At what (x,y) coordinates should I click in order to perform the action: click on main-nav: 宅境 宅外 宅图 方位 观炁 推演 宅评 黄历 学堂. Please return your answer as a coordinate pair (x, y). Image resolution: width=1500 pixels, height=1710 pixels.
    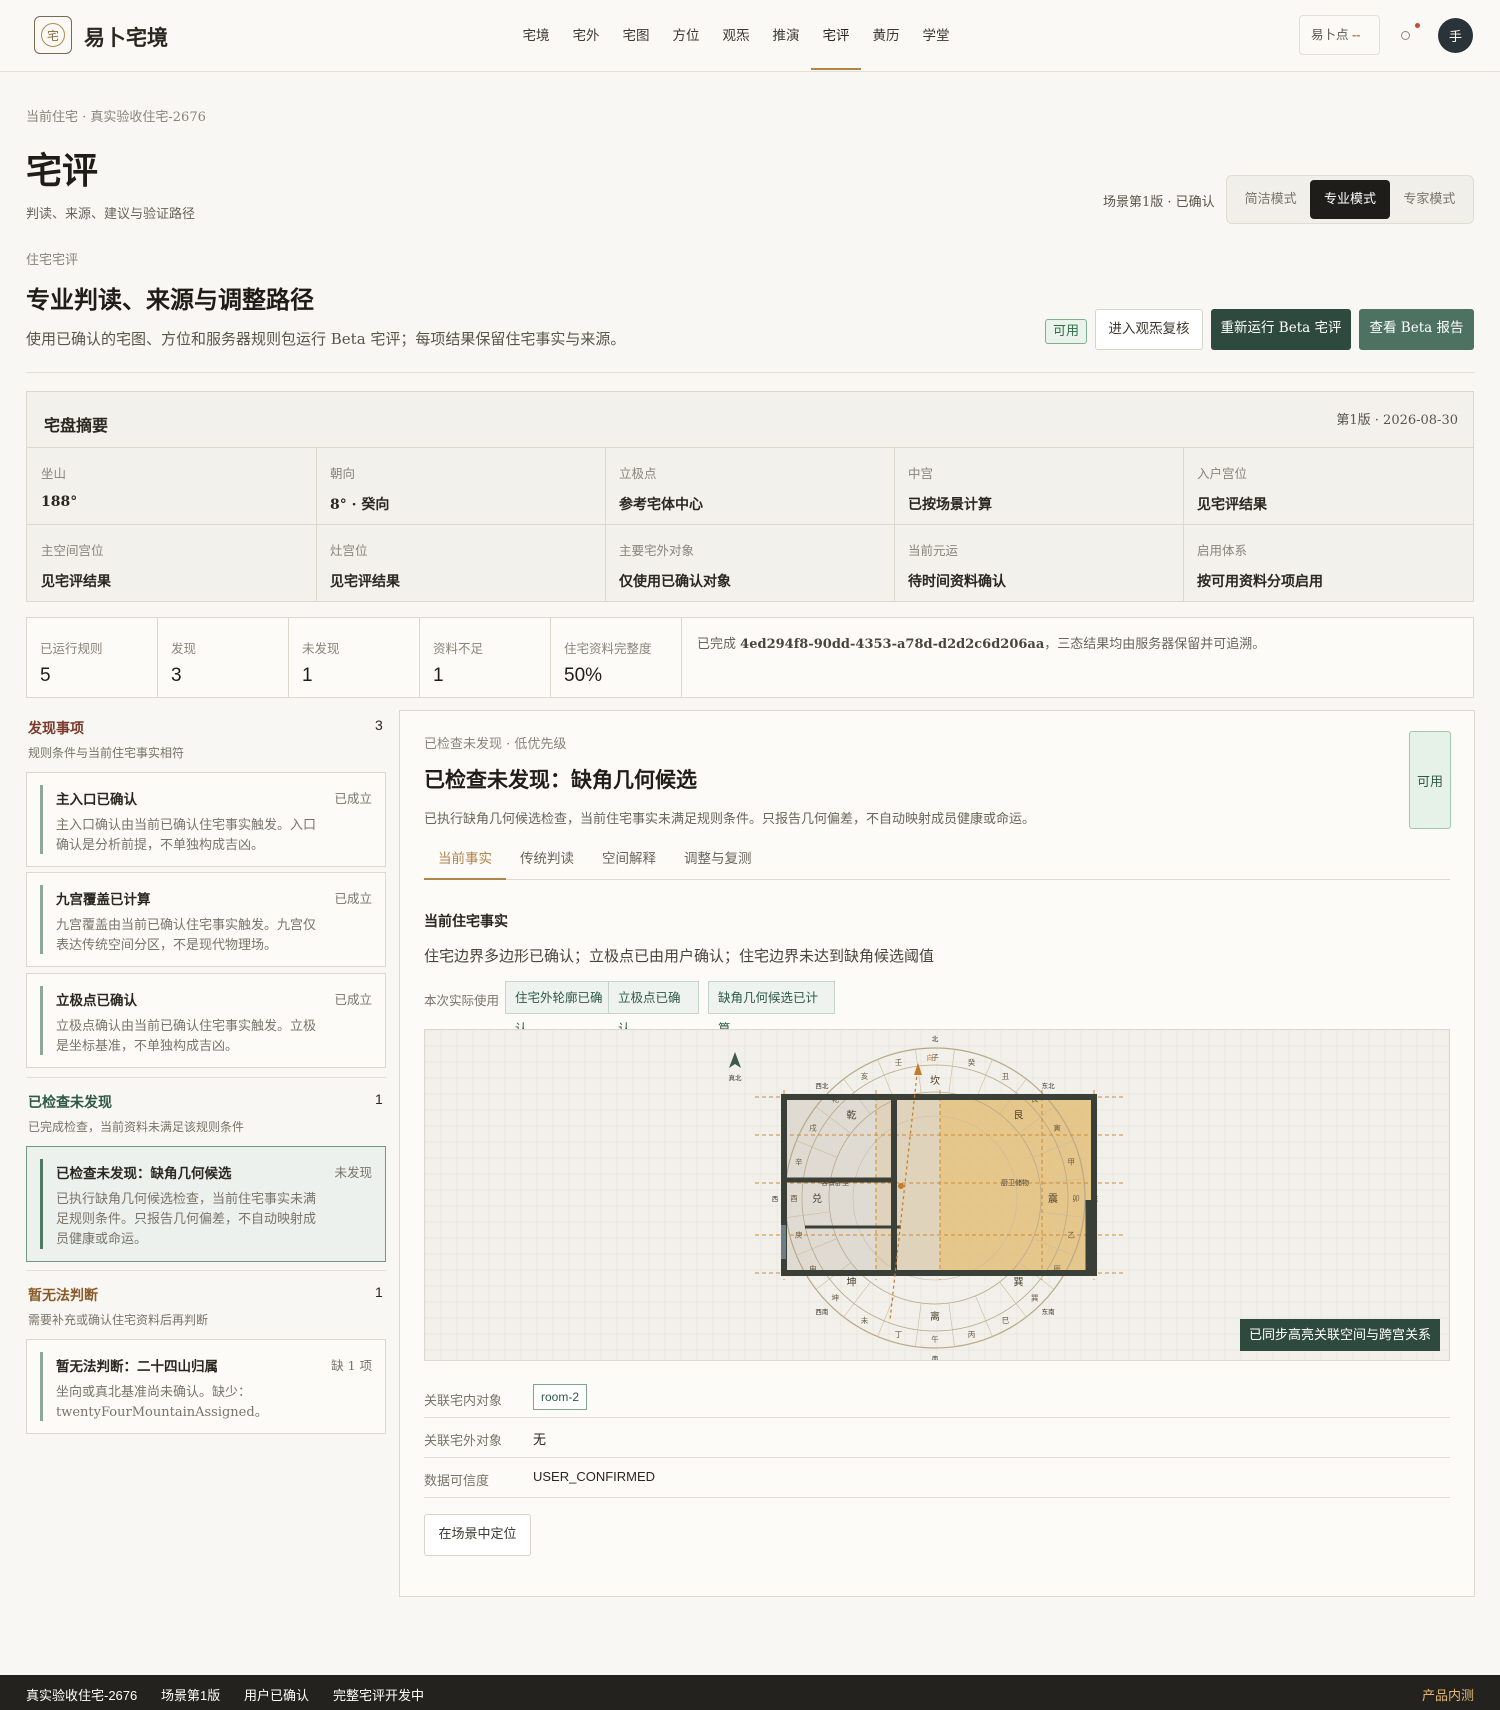
    Looking at the image, I should click on (736, 36).